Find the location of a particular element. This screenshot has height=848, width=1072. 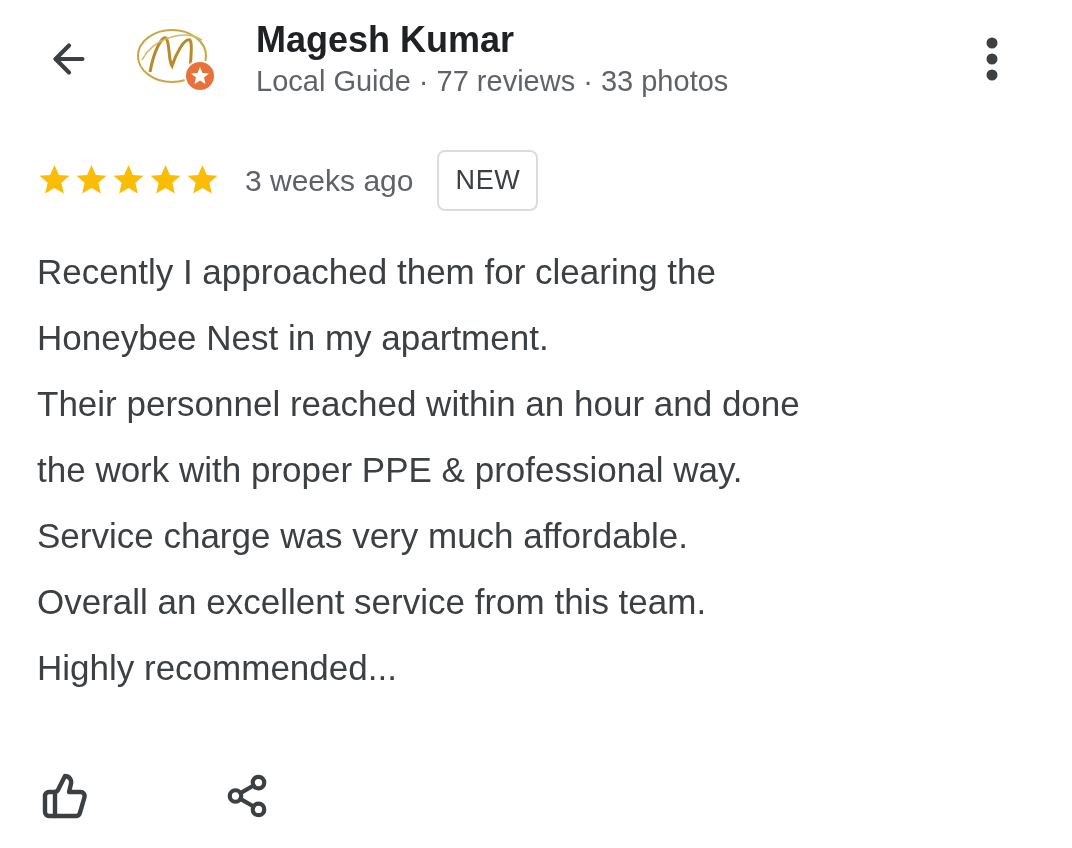

reviewer-details: Local Guide · 77 reviews · 33 photos is located at coordinates (493, 81).